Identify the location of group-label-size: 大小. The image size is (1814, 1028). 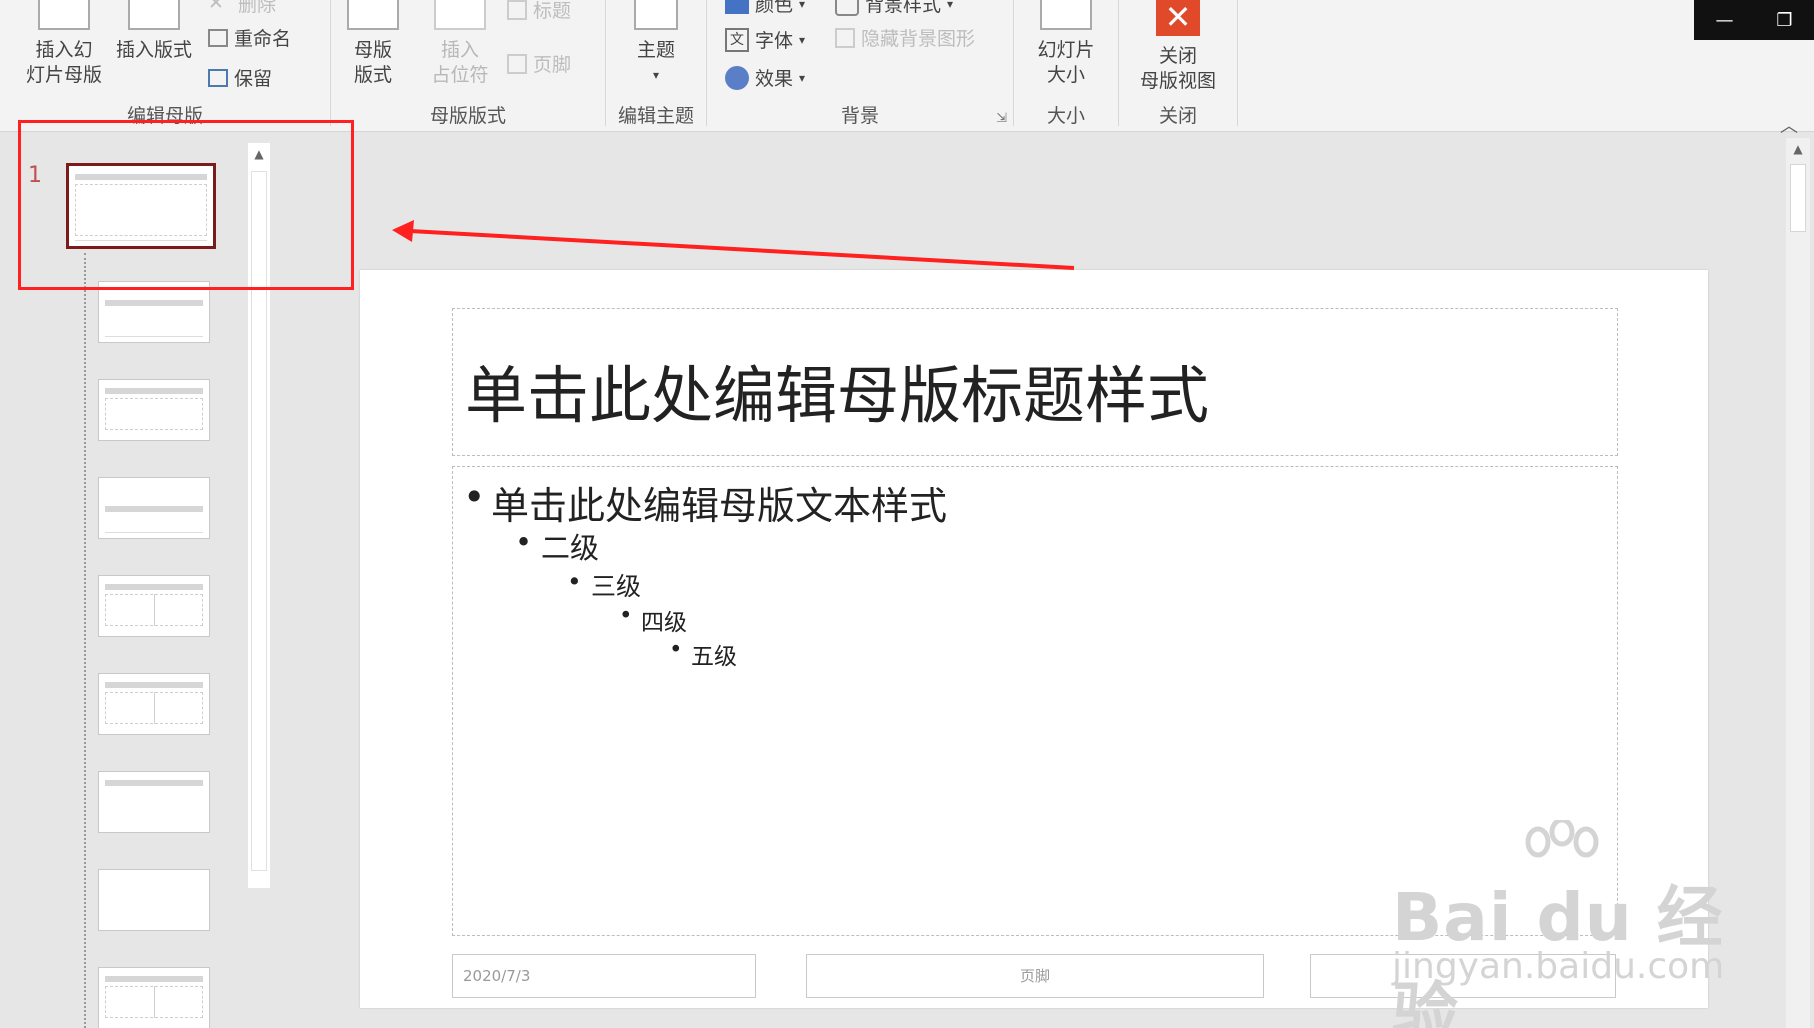
(1065, 116).